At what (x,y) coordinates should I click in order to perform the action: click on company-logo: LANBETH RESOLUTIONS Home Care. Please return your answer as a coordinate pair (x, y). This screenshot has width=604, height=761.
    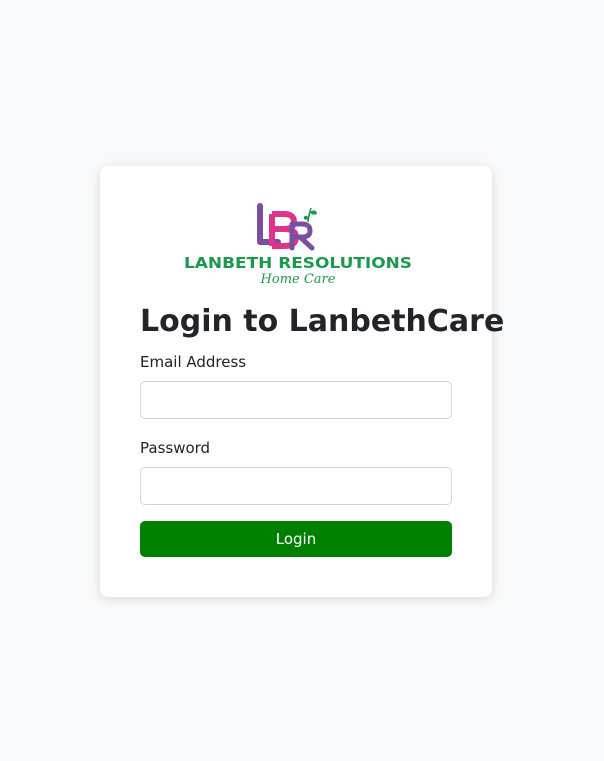
    Looking at the image, I should click on (298, 245).